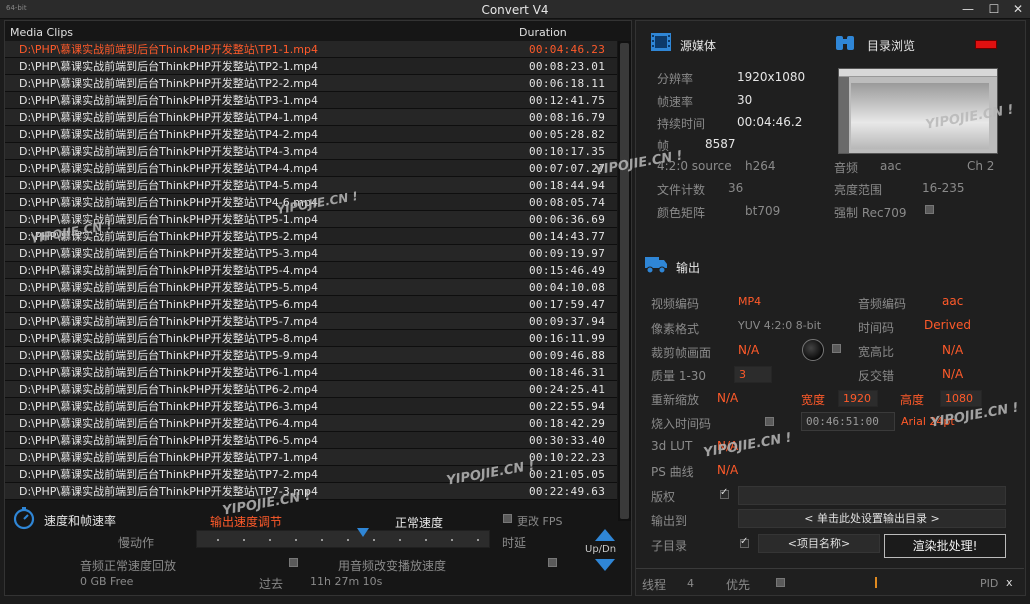 The image size is (1030, 604). What do you see at coordinates (876, 376) in the screenshot?
I see `deinterlace-label: 反交错` at bounding box center [876, 376].